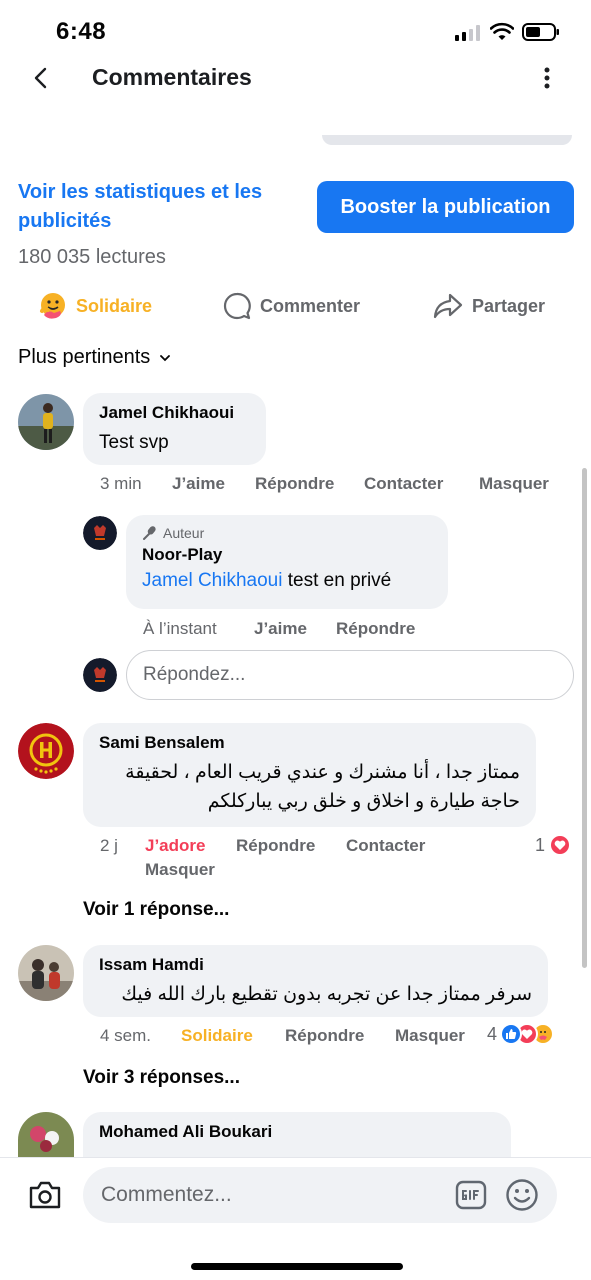 This screenshot has width=591, height=1280. What do you see at coordinates (287, 555) in the screenshot?
I see `comment-author: Noor-Play` at bounding box center [287, 555].